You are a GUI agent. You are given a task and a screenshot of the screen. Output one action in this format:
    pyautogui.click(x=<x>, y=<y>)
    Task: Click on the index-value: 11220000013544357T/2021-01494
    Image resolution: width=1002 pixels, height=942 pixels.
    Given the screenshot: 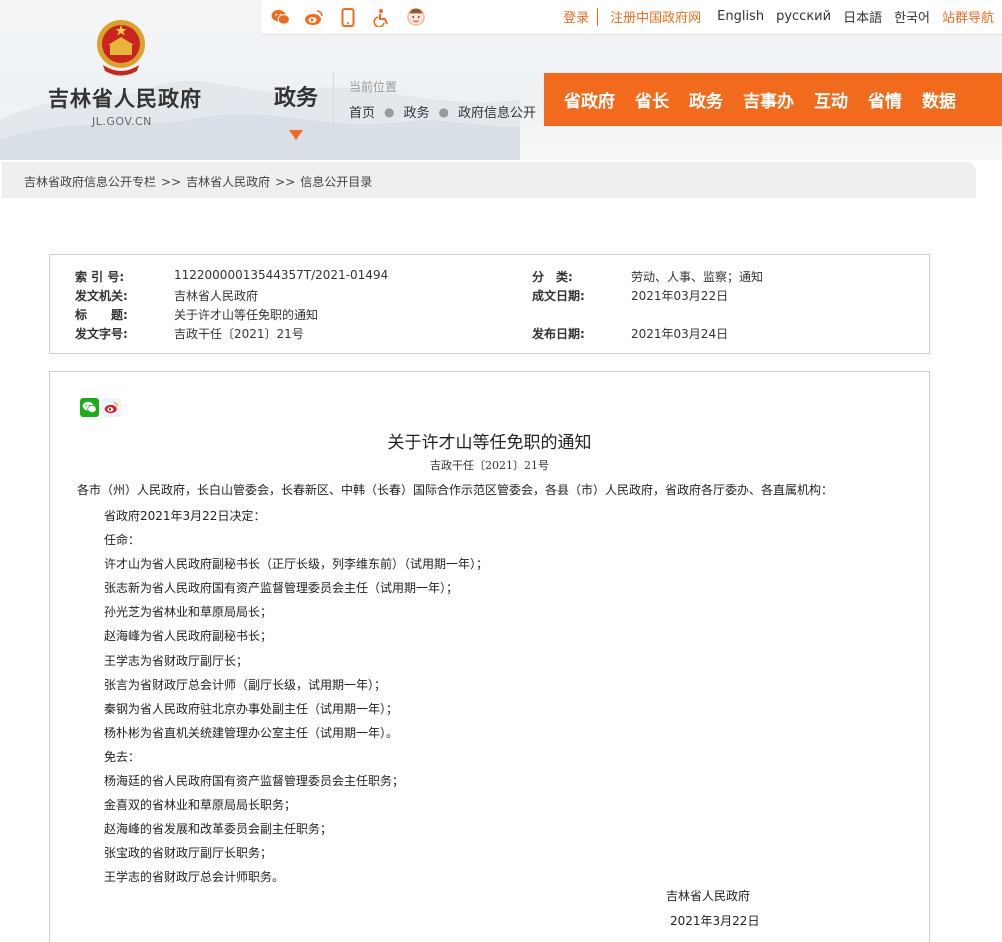 What is the action you would take?
    pyautogui.click(x=281, y=275)
    